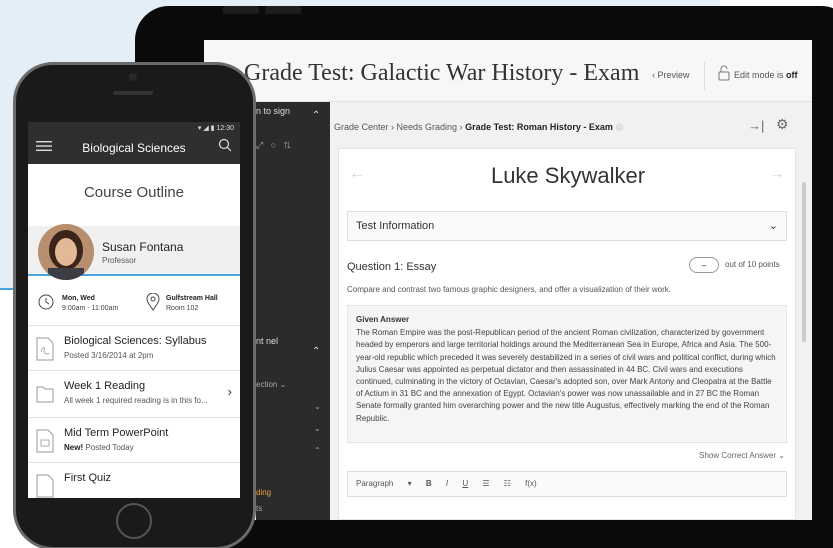 Image resolution: width=833 pixels, height=548 pixels. I want to click on next-student-arrow: →, so click(777, 174).